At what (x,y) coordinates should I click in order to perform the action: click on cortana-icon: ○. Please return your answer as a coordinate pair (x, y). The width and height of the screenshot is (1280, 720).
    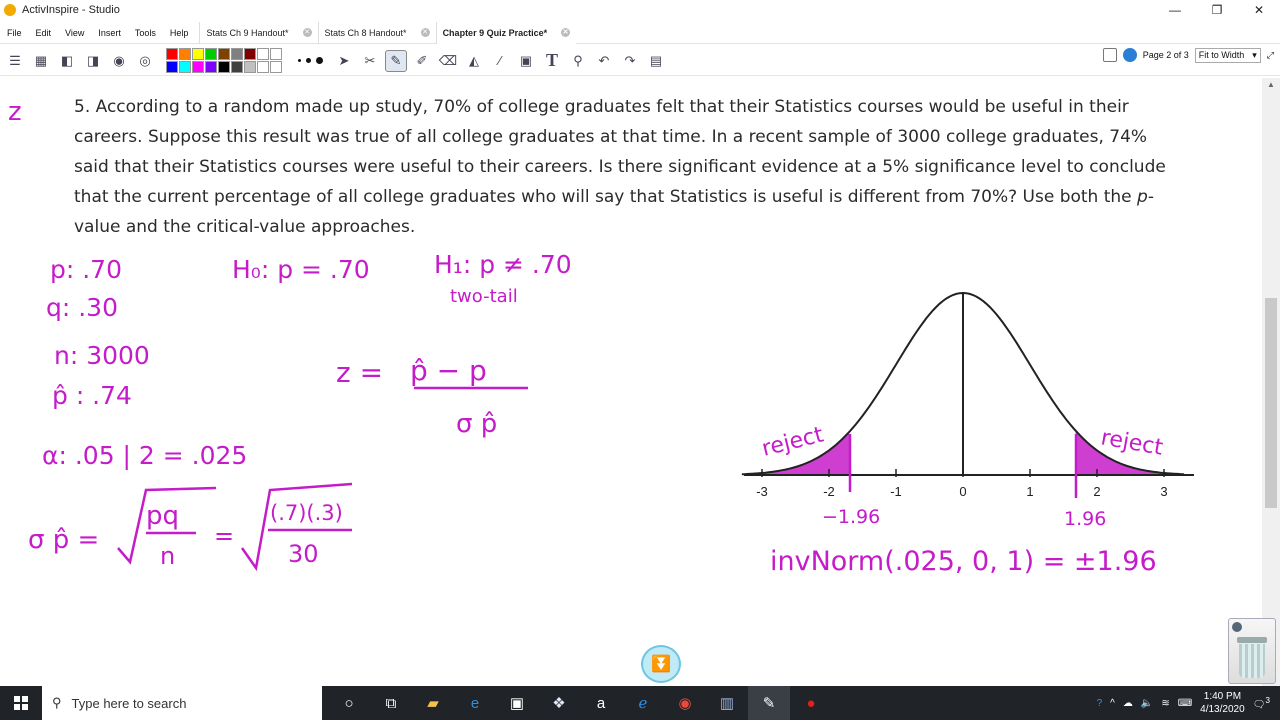
    Looking at the image, I should click on (349, 703).